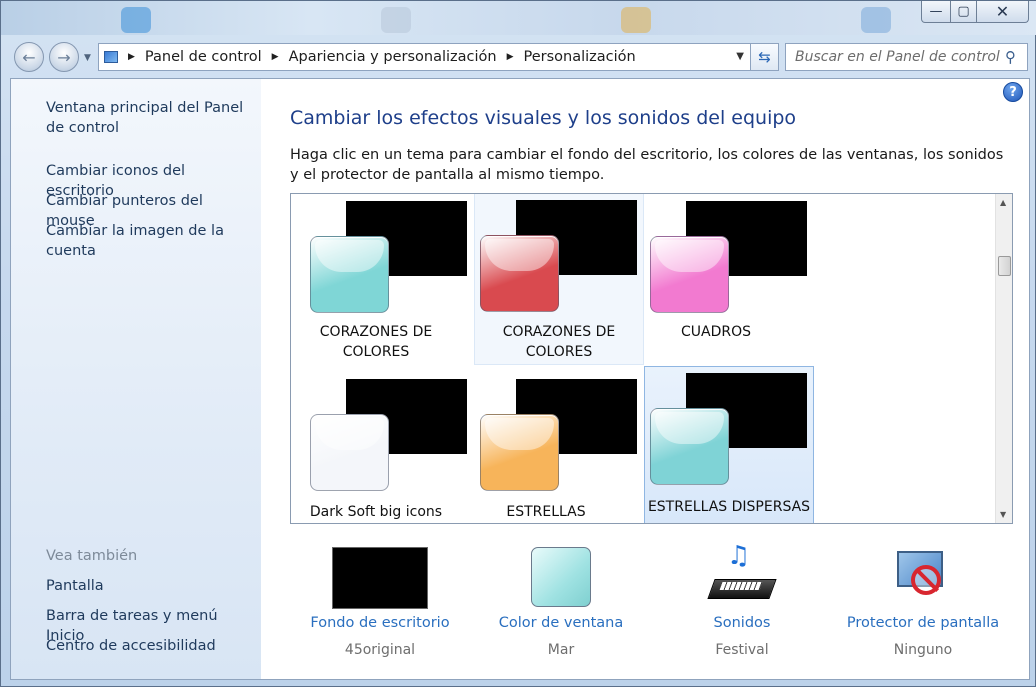 The height and width of the screenshot is (687, 1036). Describe the element at coordinates (715, 332) in the screenshot. I see `theme-name: CUADROS` at that location.